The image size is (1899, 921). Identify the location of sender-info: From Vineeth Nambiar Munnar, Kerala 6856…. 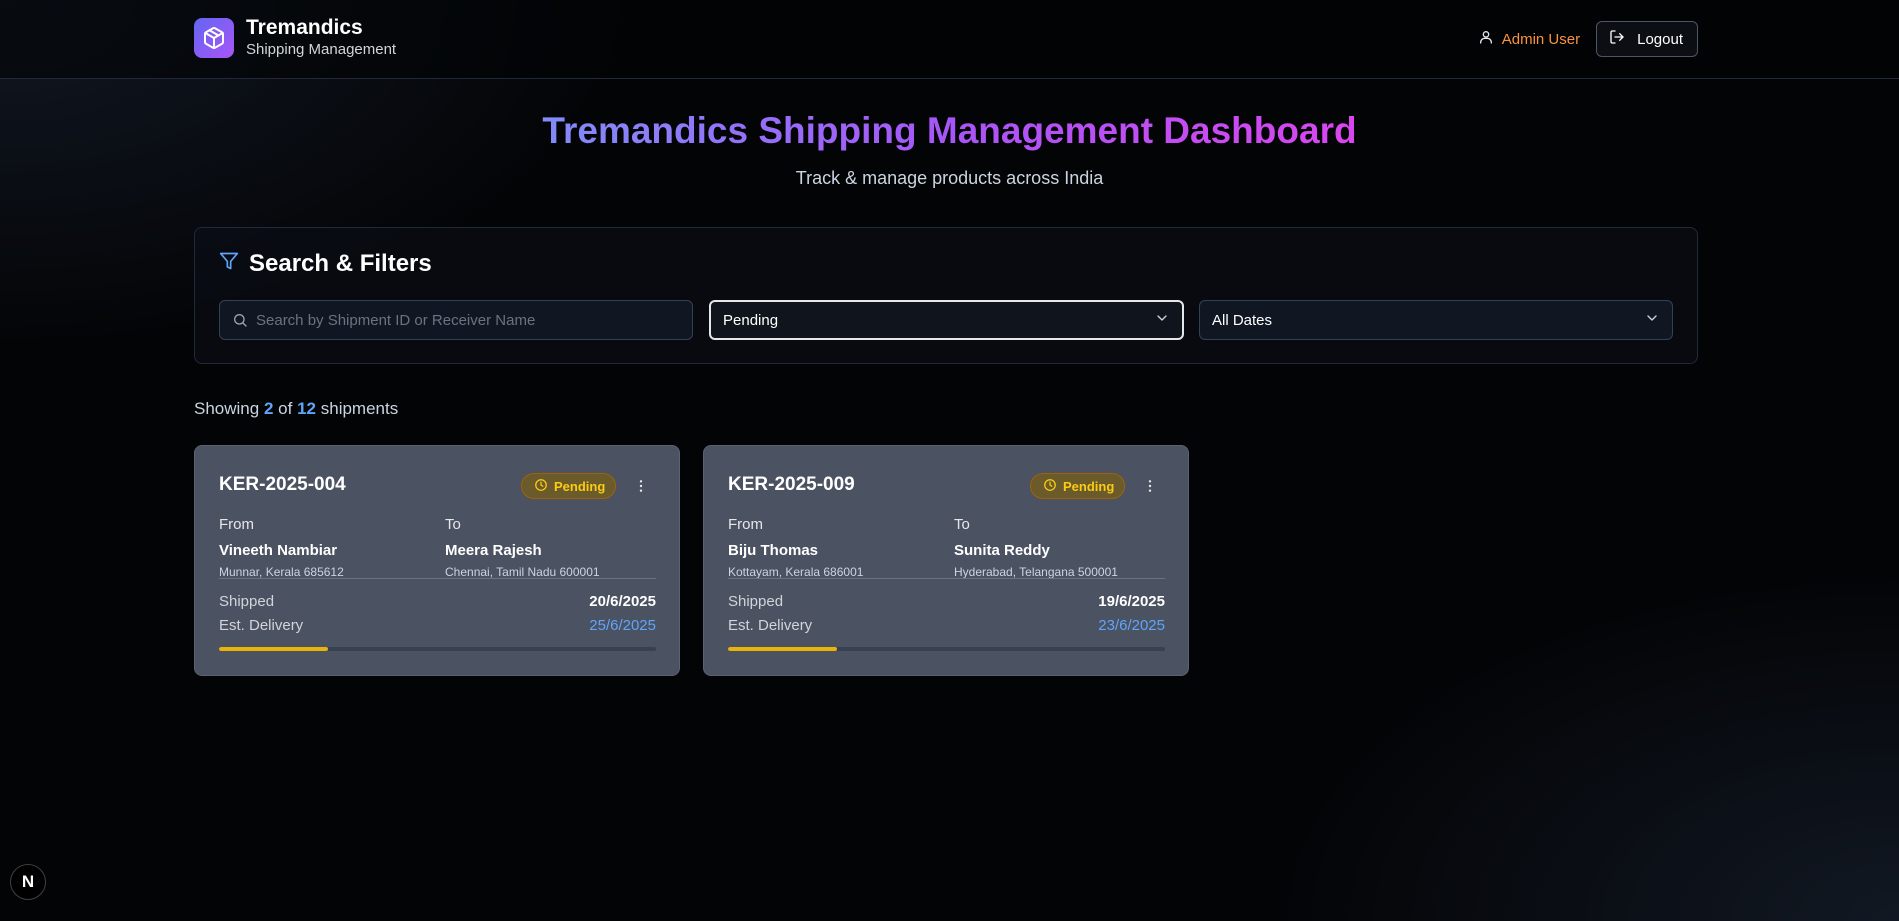
(281, 548).